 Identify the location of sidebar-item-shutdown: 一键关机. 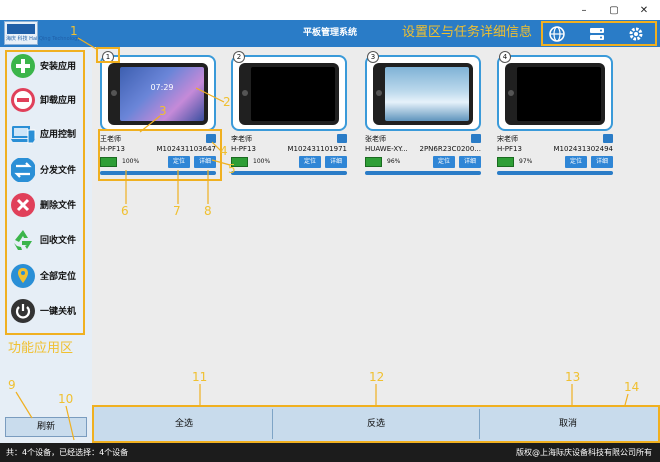
(46, 312).